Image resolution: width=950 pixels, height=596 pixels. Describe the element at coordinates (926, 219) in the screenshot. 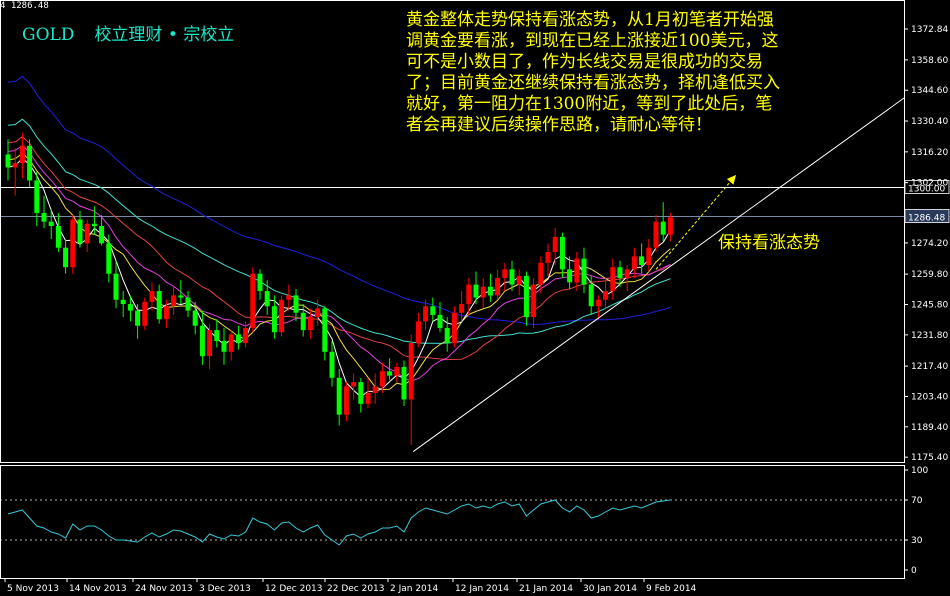

I see `price-level-tag: 1286.48` at that location.